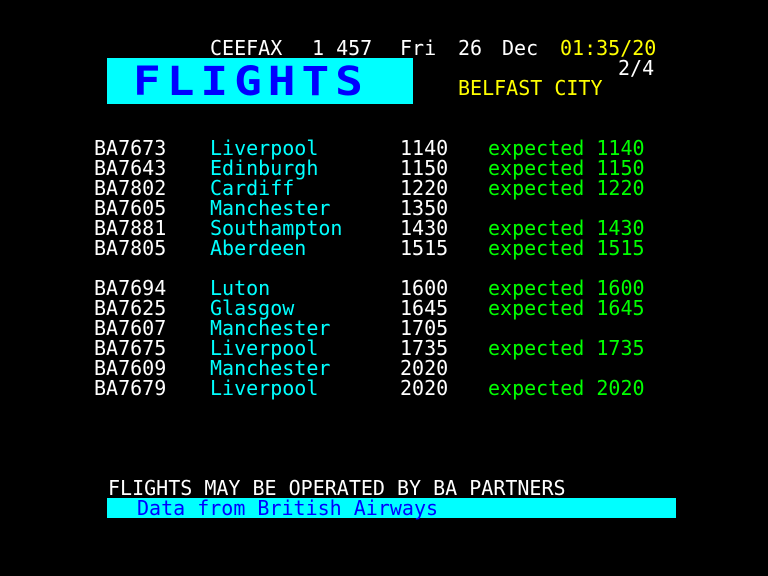 The image size is (768, 576). What do you see at coordinates (566, 148) in the screenshot?
I see `flight-status: expected 1140` at bounding box center [566, 148].